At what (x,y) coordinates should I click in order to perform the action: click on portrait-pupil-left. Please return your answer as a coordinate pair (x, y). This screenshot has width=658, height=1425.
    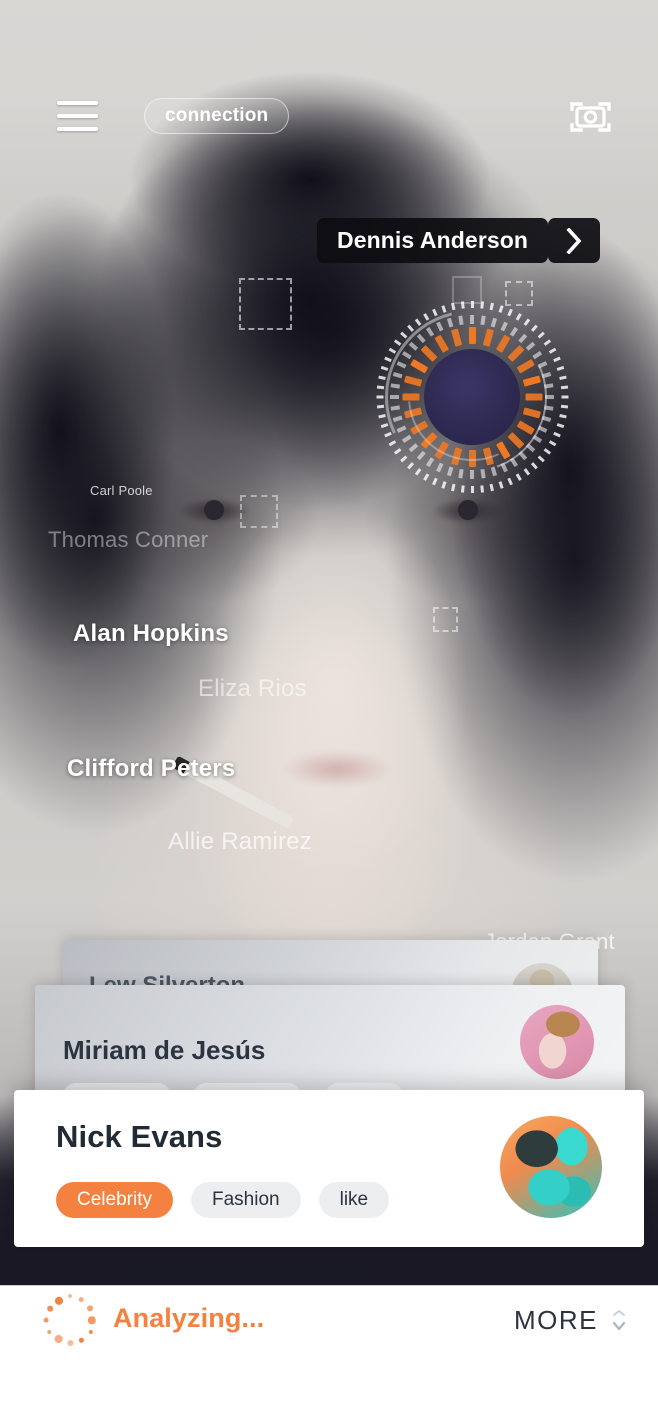
    Looking at the image, I should click on (214, 510).